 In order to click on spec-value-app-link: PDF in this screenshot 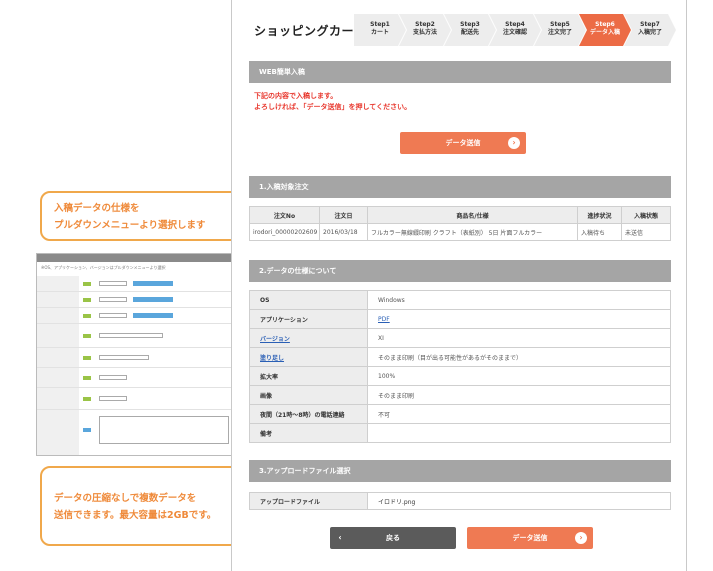, I will do `click(384, 319)`.